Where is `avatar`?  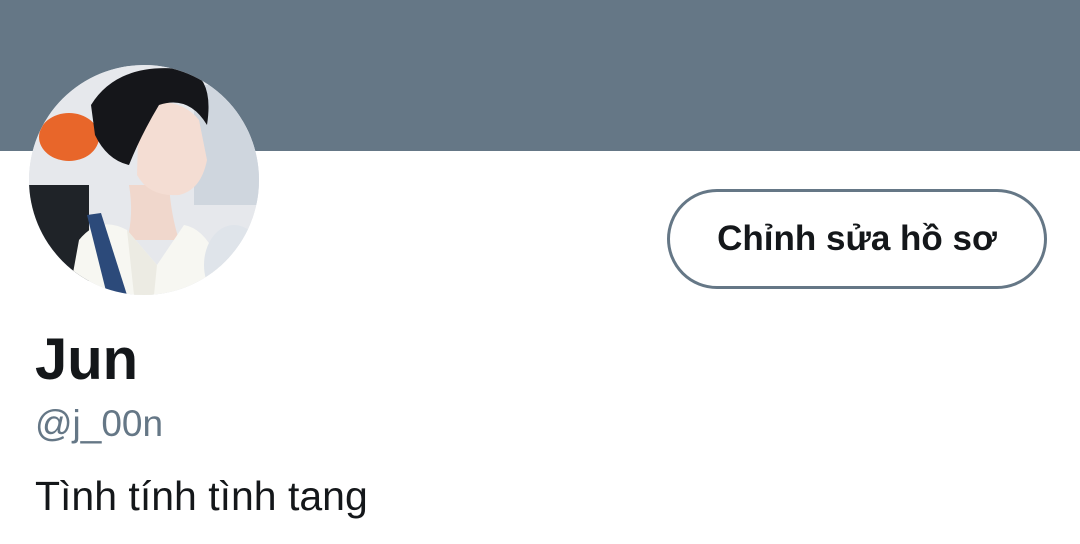 avatar is located at coordinates (144, 180).